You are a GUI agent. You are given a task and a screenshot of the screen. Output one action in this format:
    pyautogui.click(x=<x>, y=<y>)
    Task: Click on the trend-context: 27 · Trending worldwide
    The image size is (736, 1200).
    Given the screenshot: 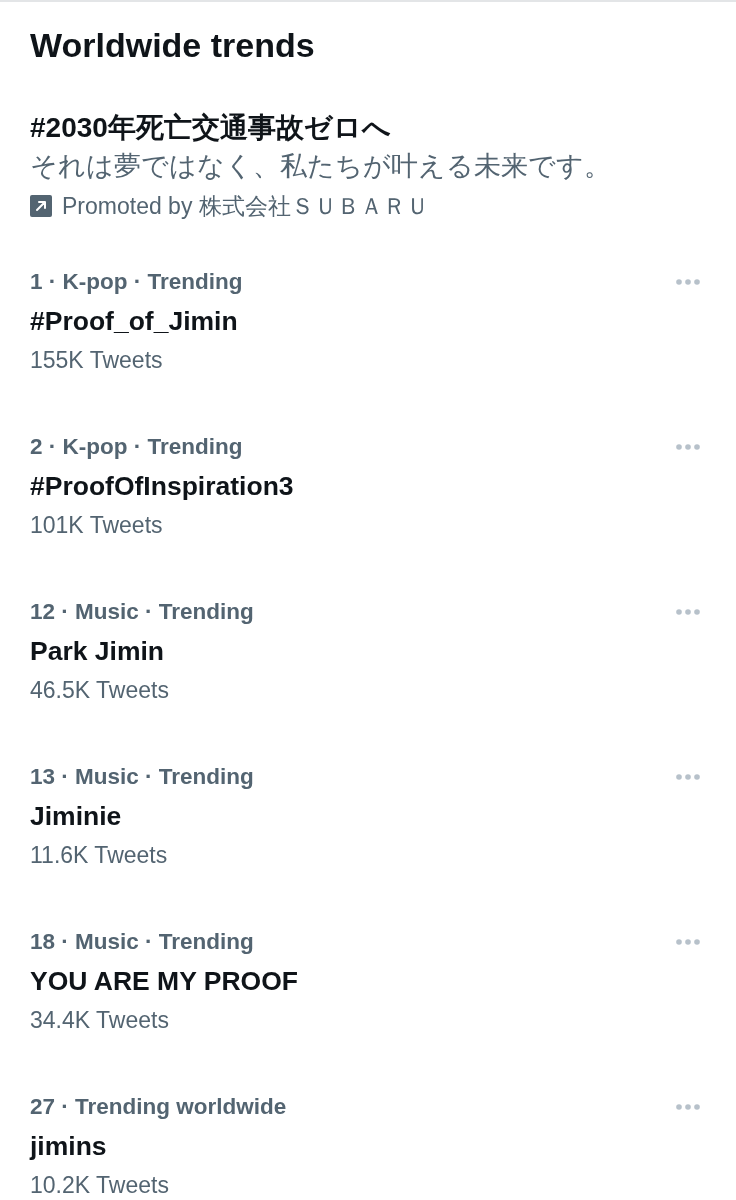 What is the action you would take?
    pyautogui.click(x=158, y=1107)
    